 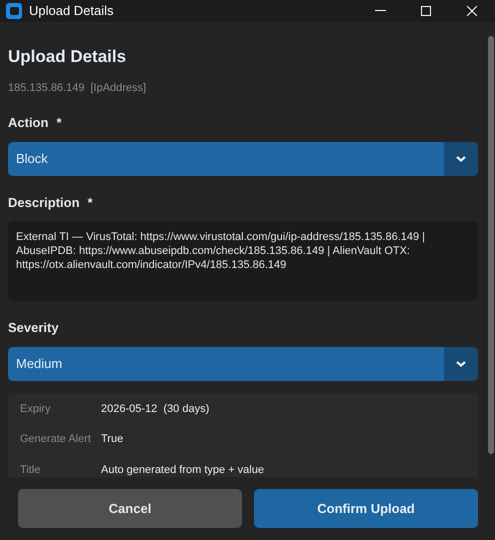 What do you see at coordinates (155, 409) in the screenshot?
I see `detail-value: 2026-05-12 (30 days)` at bounding box center [155, 409].